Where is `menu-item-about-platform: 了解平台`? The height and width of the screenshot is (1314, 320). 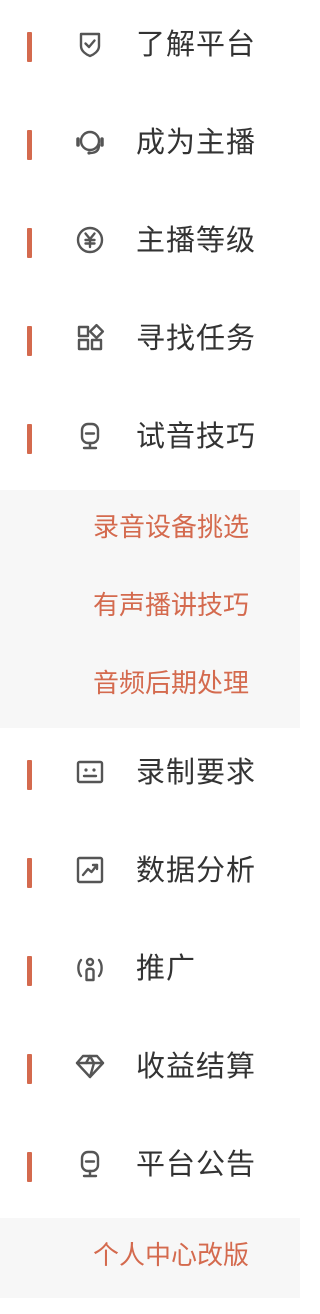
menu-item-about-platform: 了解平台 is located at coordinates (150, 49).